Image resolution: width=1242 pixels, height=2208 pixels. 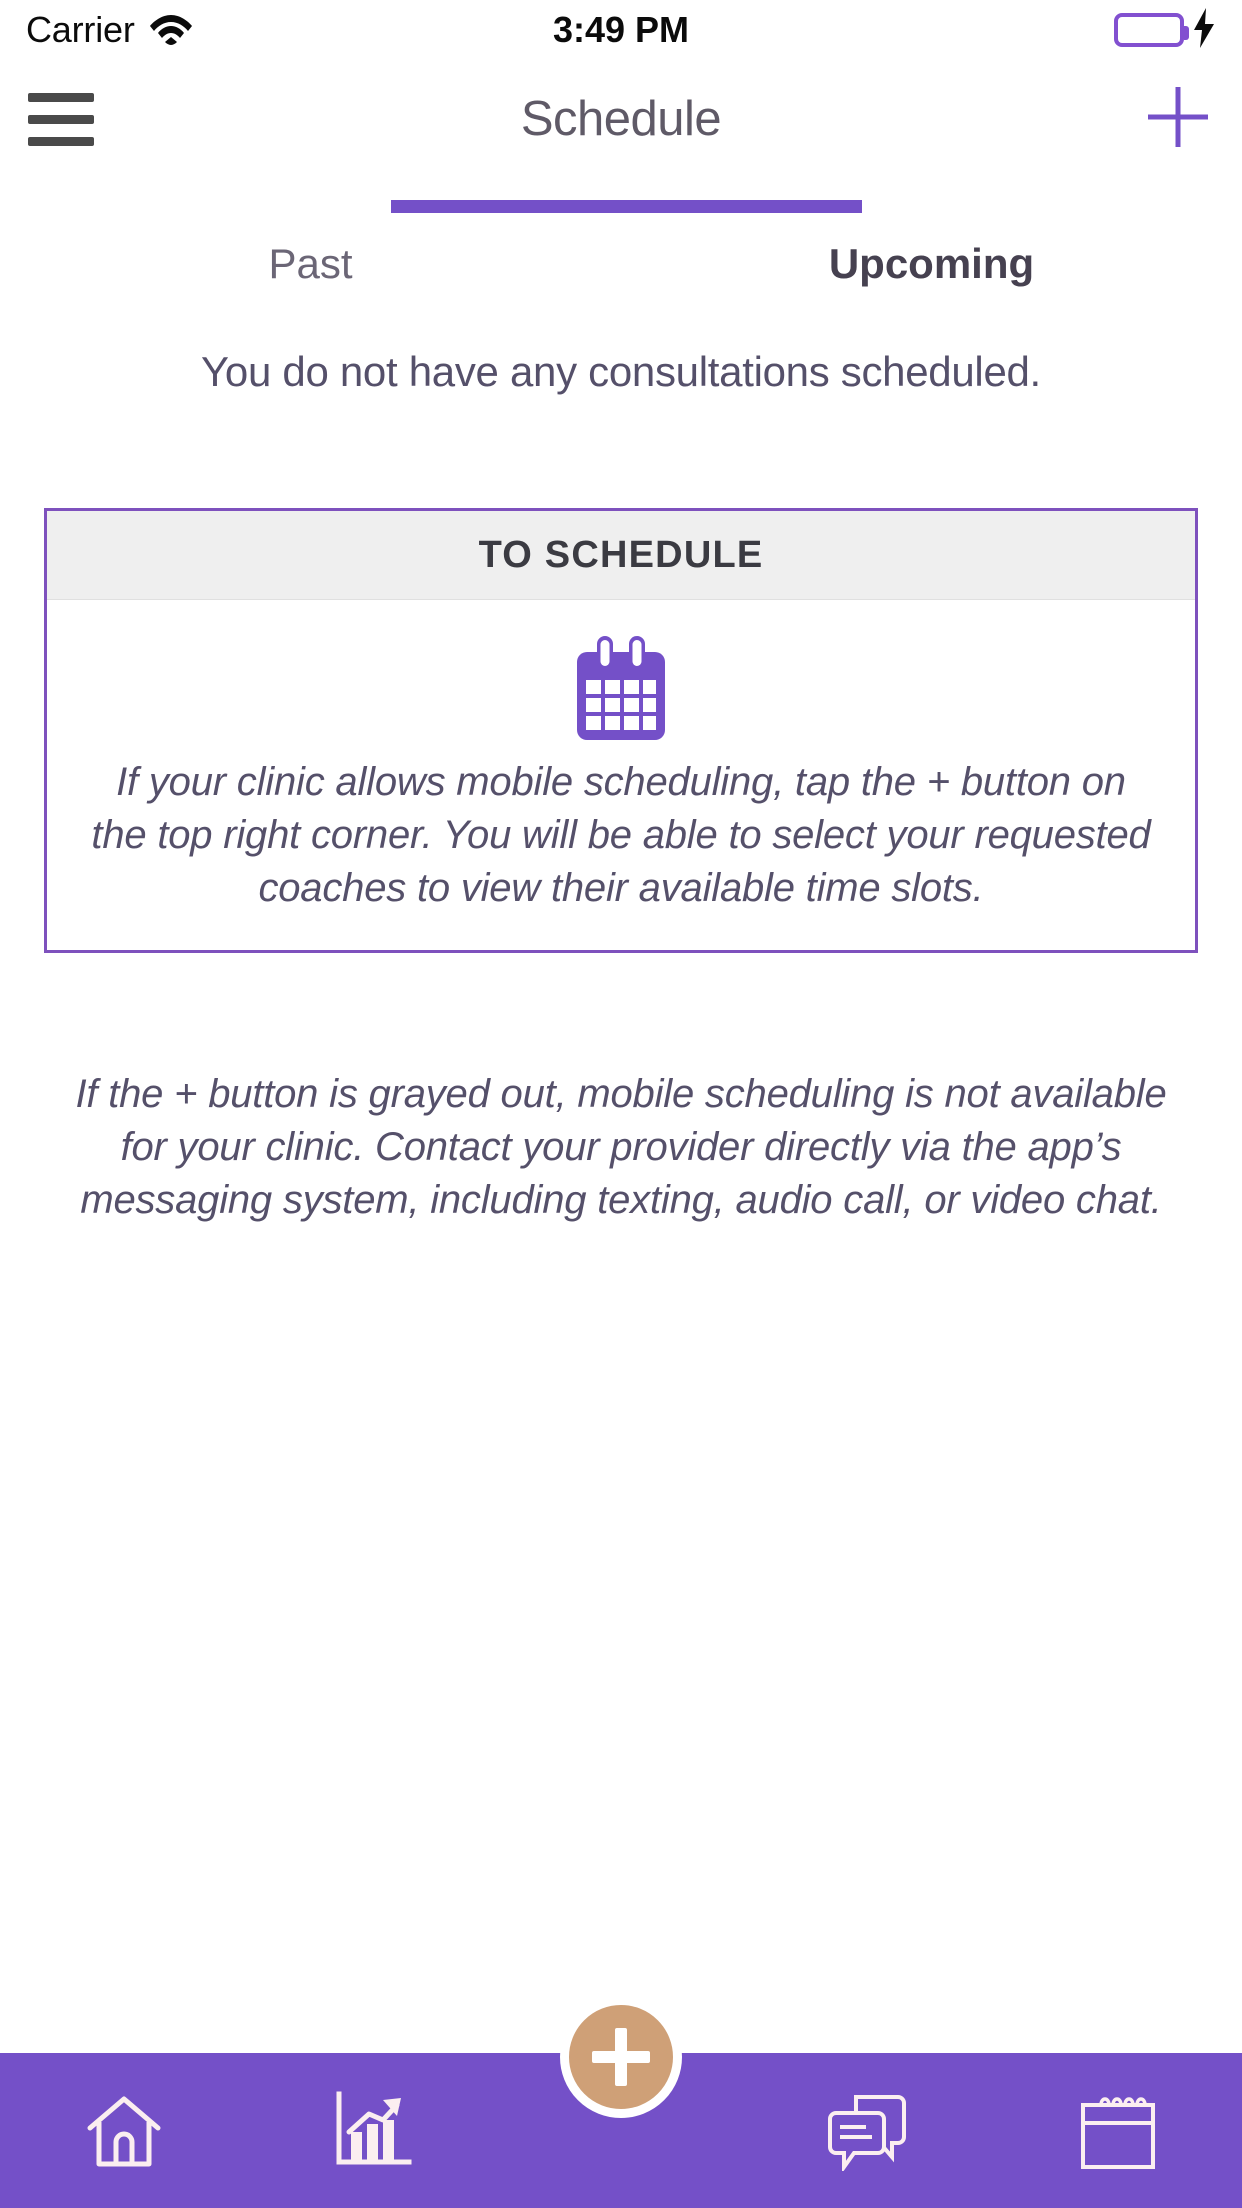 I want to click on hamburger-menu-icon, so click(x=61, y=119).